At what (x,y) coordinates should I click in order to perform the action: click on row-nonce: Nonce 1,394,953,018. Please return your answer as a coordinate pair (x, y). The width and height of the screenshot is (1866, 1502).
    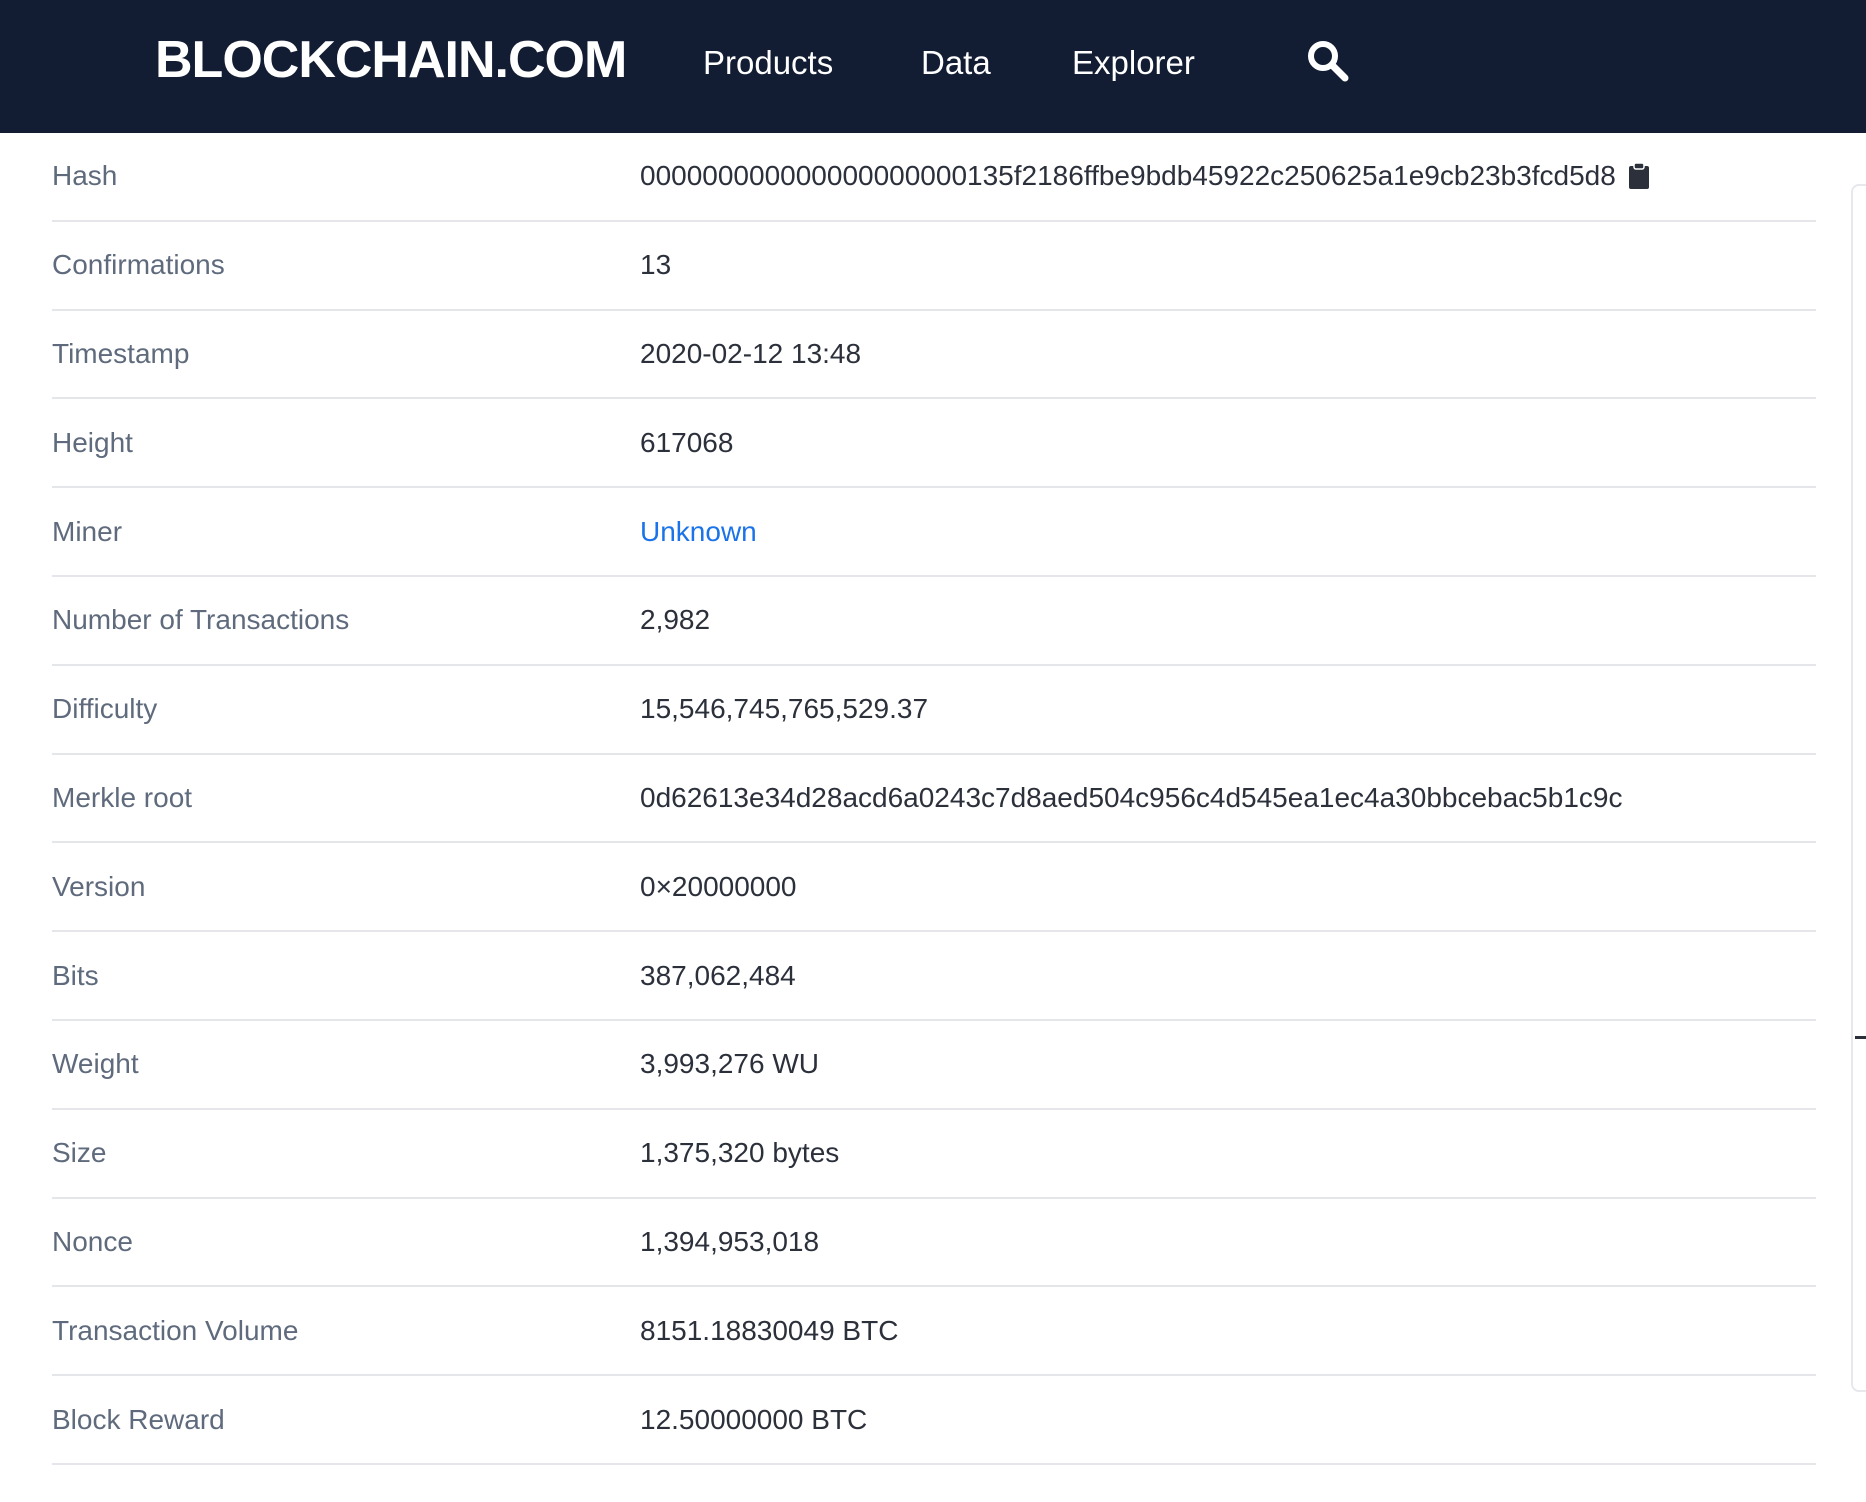
    Looking at the image, I should click on (934, 1243).